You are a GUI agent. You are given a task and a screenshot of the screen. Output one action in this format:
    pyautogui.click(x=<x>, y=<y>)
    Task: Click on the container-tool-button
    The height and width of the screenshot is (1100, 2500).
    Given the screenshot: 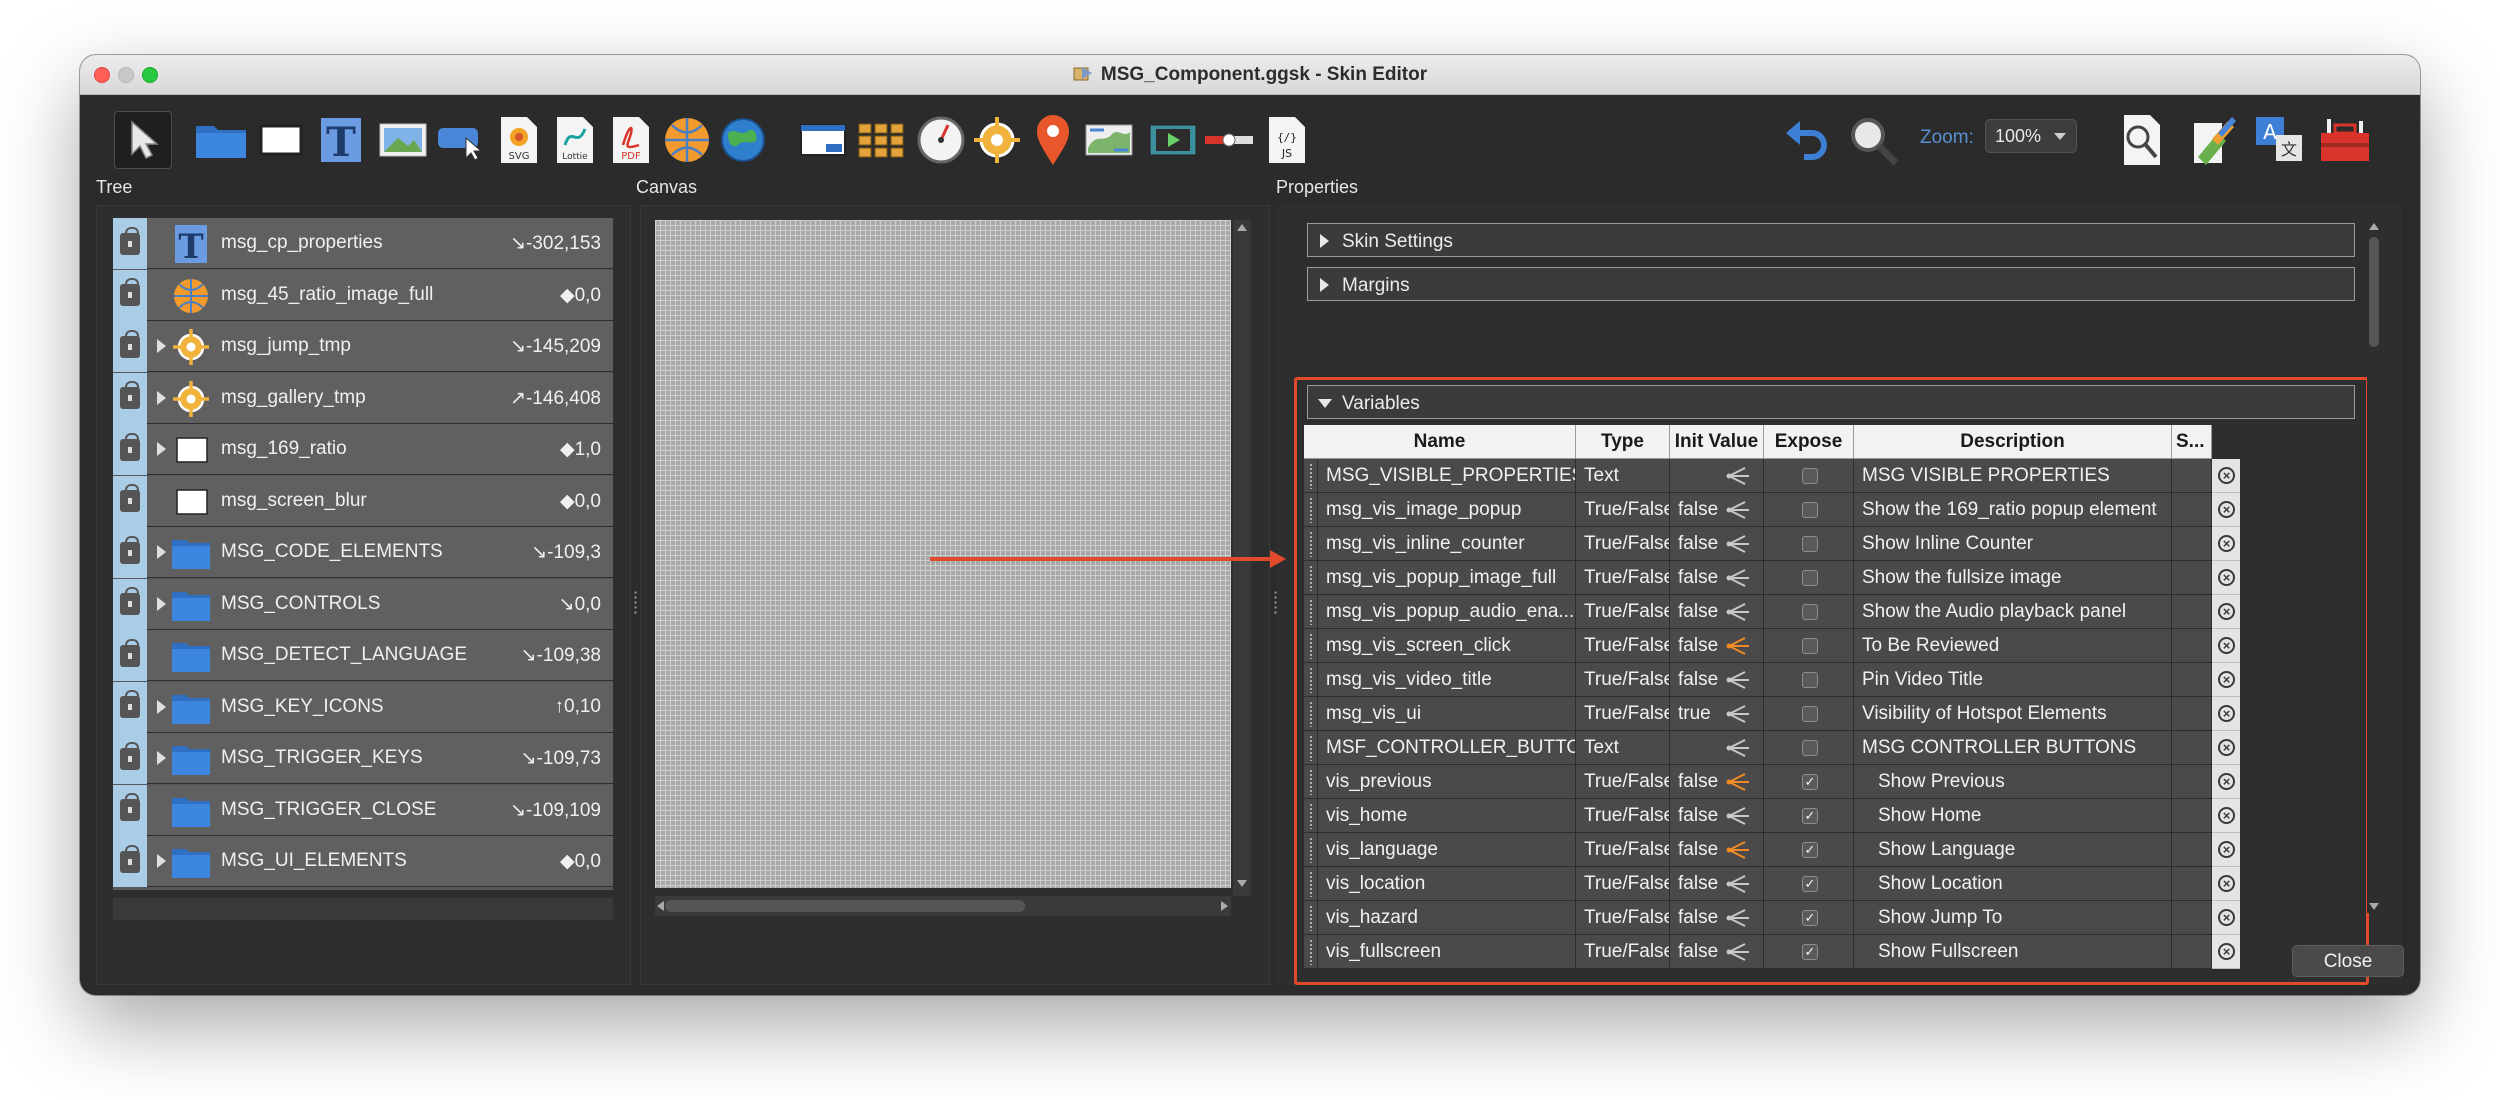 What is the action you would take?
    pyautogui.click(x=221, y=140)
    